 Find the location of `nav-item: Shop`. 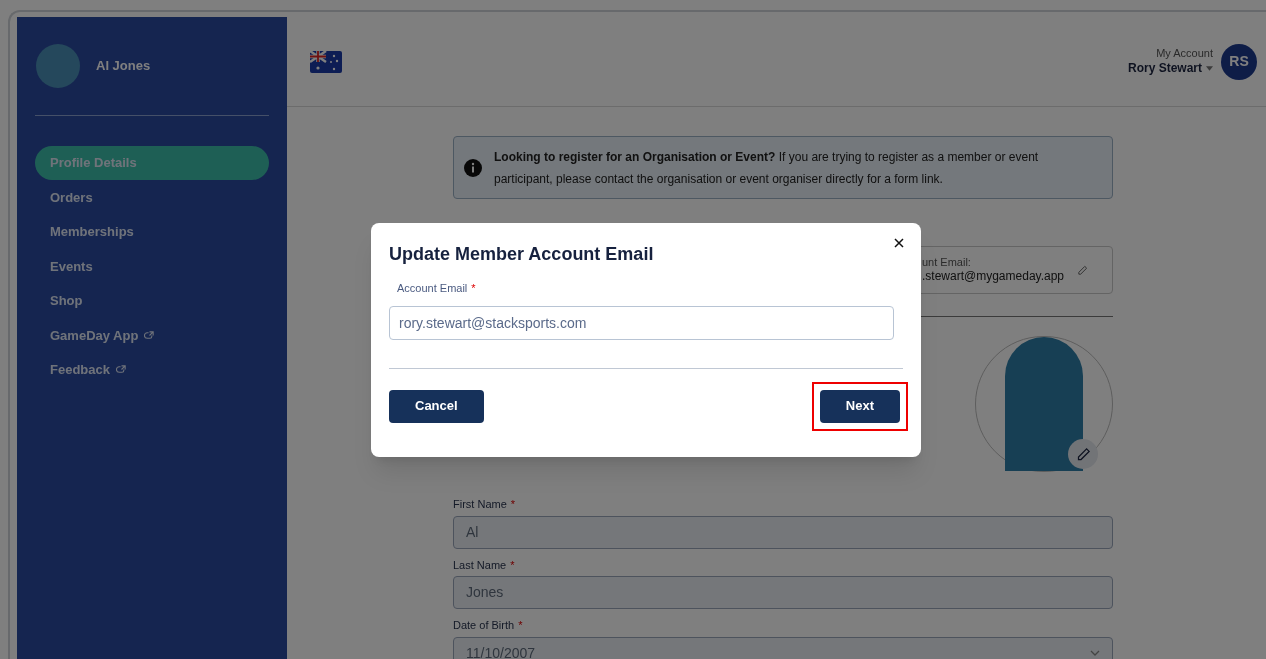

nav-item: Shop is located at coordinates (152, 301).